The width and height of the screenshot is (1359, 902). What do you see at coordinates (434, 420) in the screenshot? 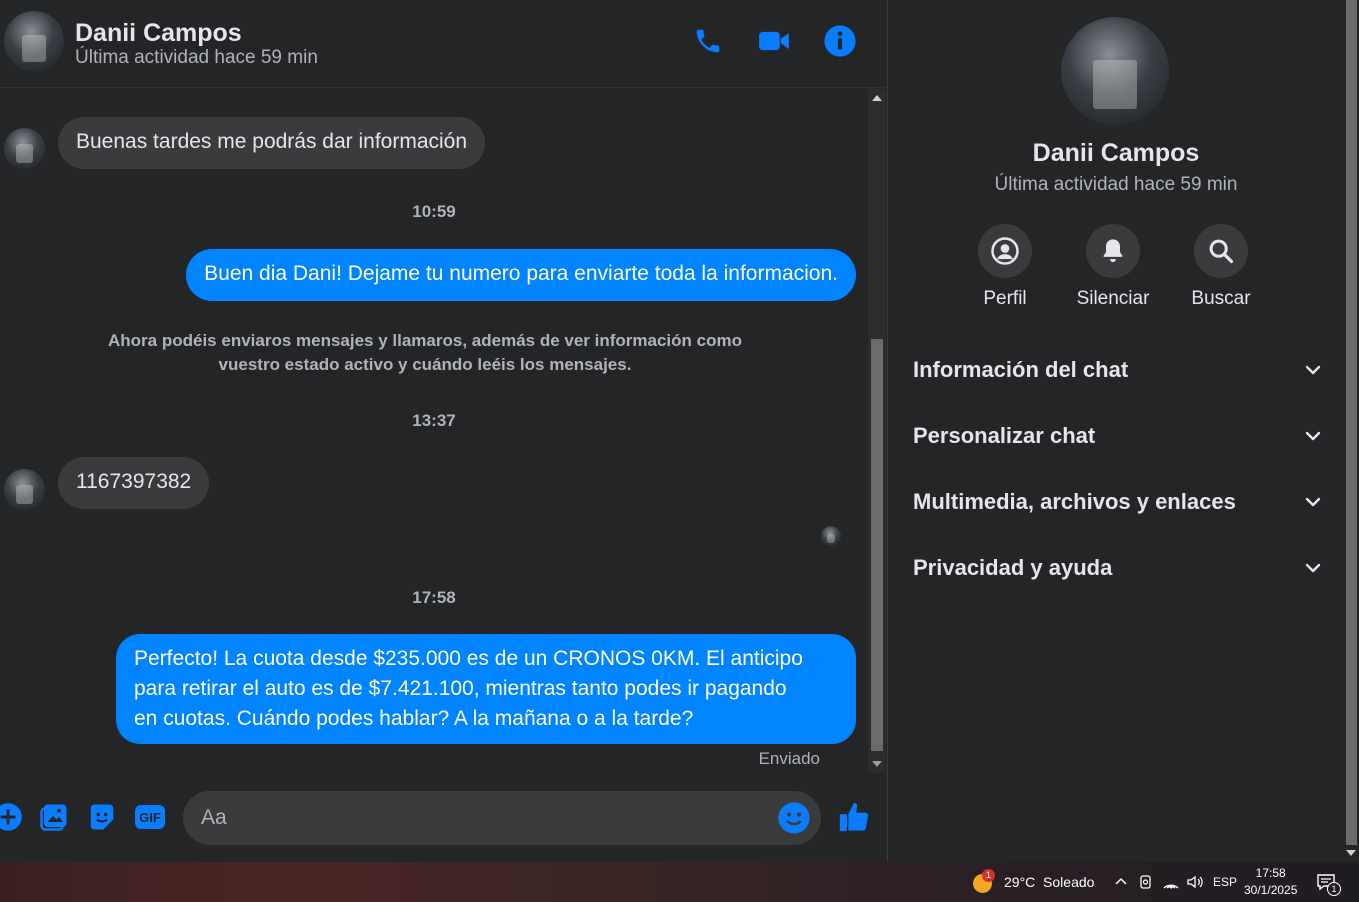
I see `timestamp: 13:37` at bounding box center [434, 420].